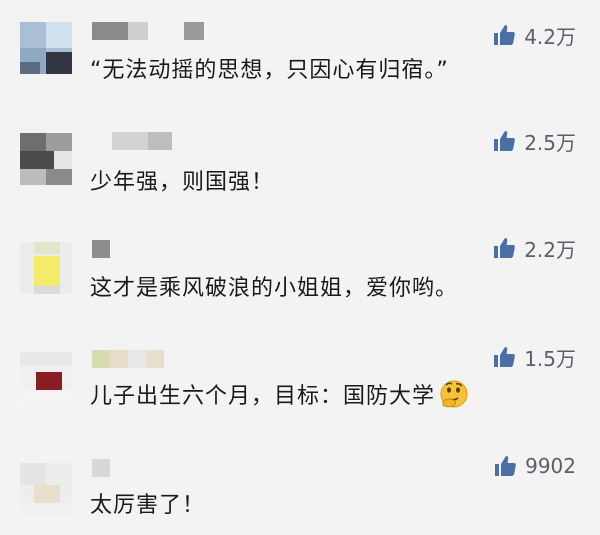 Image resolution: width=600 pixels, height=535 pixels. I want to click on like-button: 1.5万, so click(534, 357).